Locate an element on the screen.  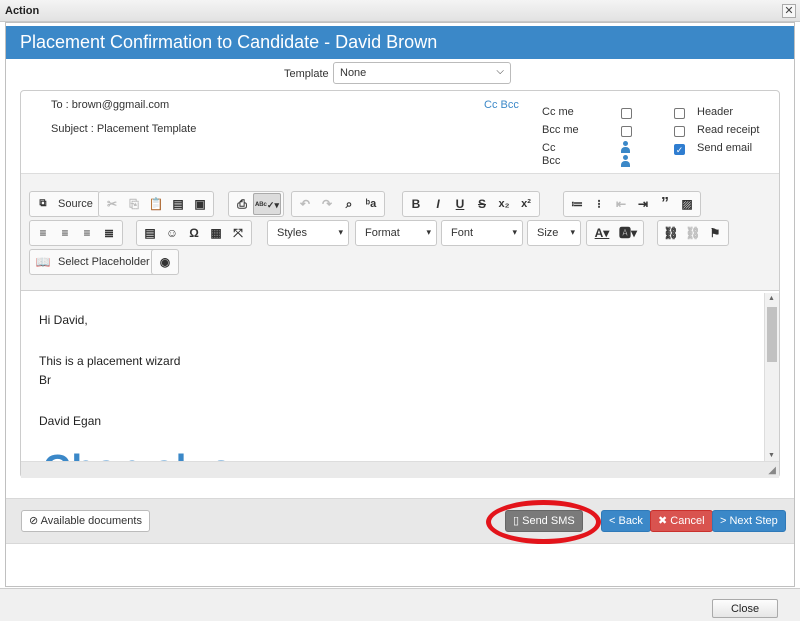
image-icon: ▨ is located at coordinates (687, 204).